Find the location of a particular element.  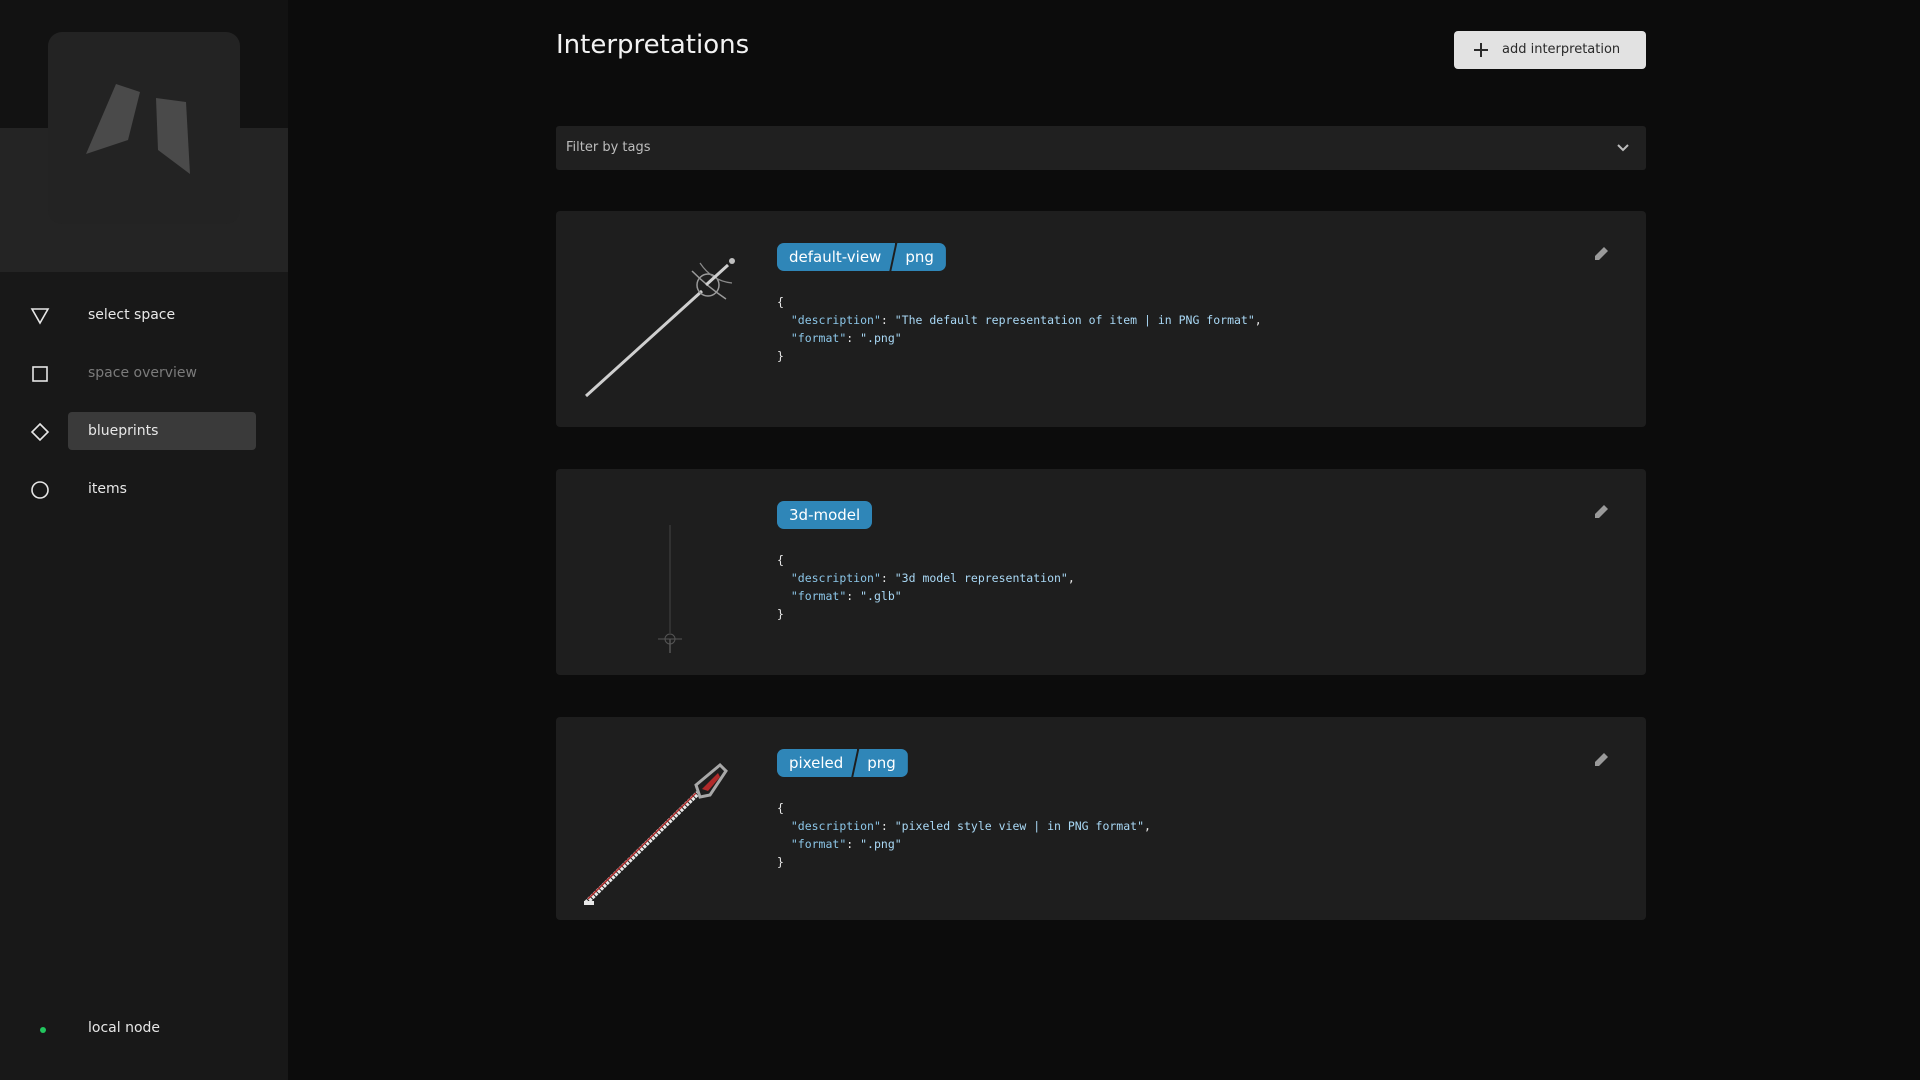

tag-group: 3d-model is located at coordinates (825, 515).